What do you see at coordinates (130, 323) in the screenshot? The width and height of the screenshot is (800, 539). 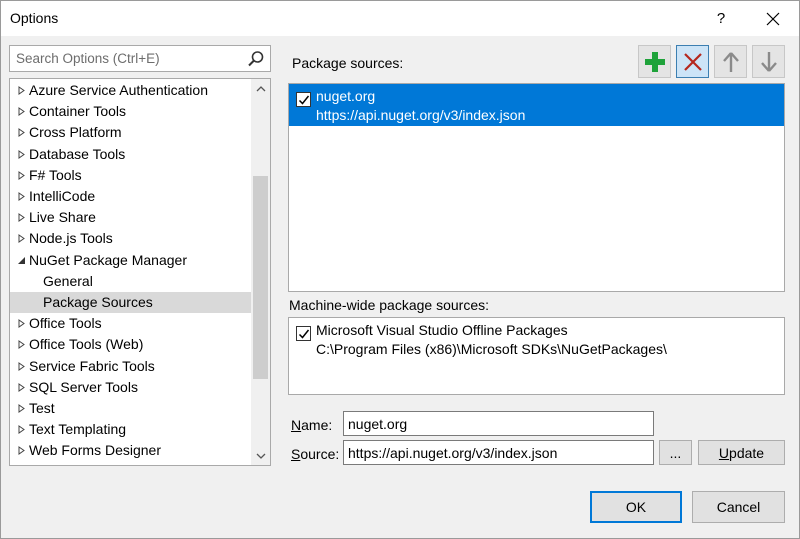 I see `tree-item: Office Tools` at bounding box center [130, 323].